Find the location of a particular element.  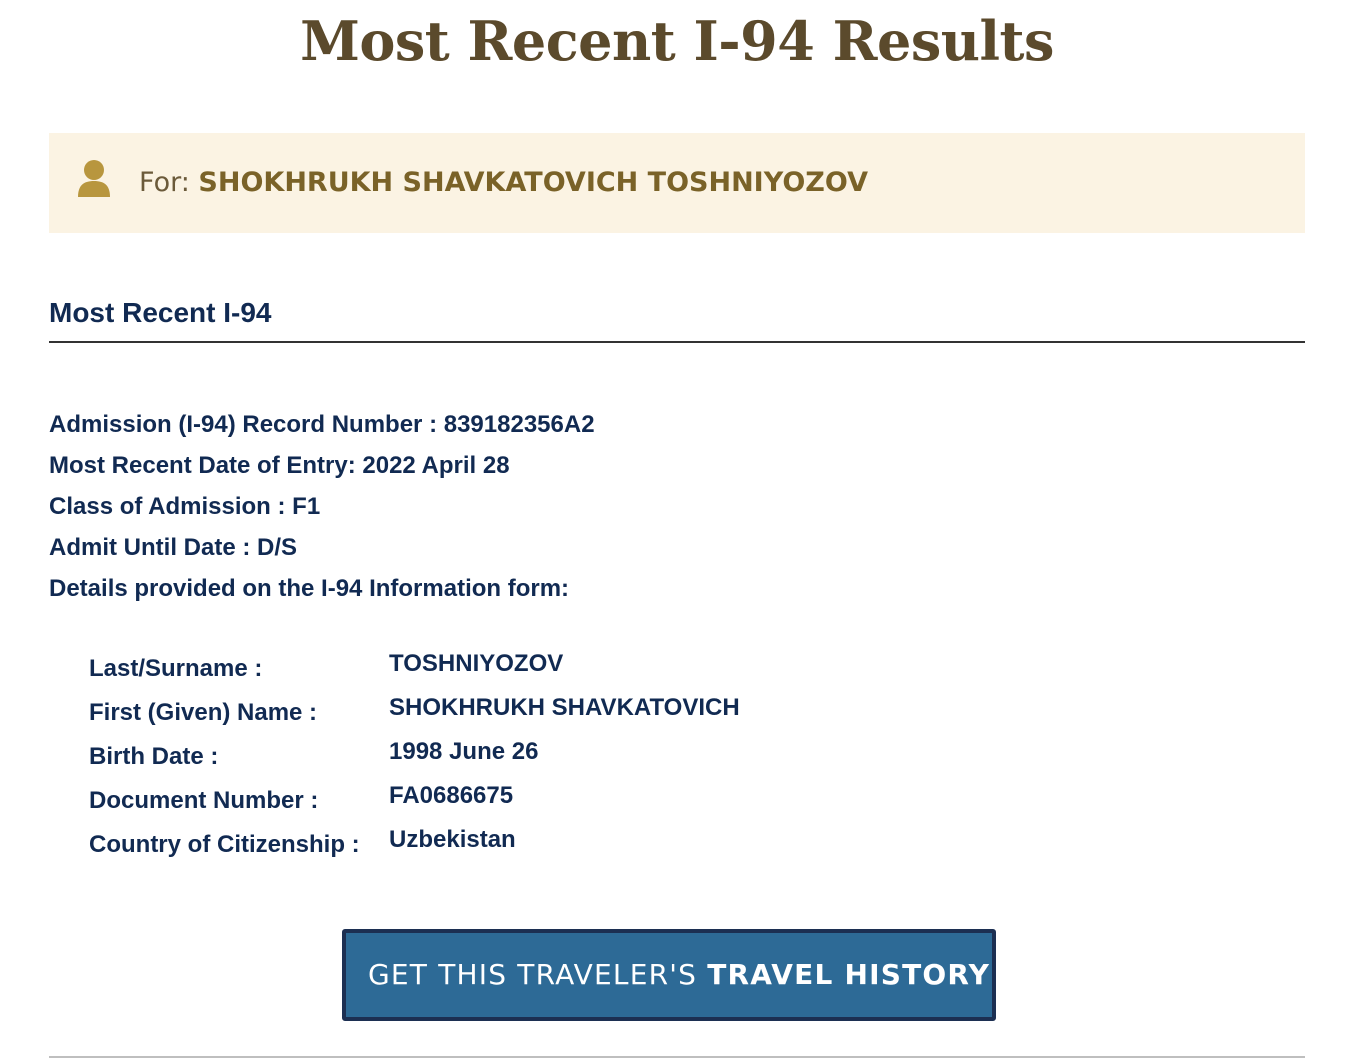

detail-label: Class of Admission : is located at coordinates (167, 506).